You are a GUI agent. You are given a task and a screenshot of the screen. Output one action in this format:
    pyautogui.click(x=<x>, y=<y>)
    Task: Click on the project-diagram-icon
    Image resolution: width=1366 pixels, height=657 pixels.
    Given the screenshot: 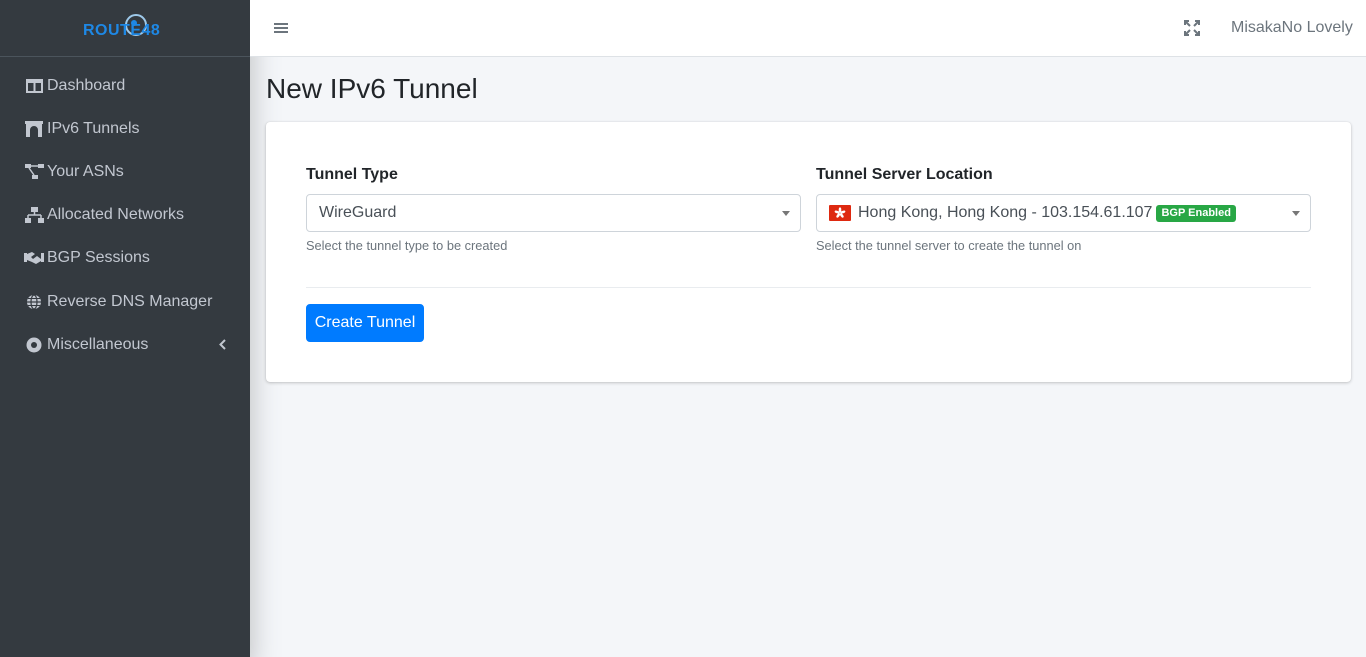 What is the action you would take?
    pyautogui.click(x=34, y=172)
    